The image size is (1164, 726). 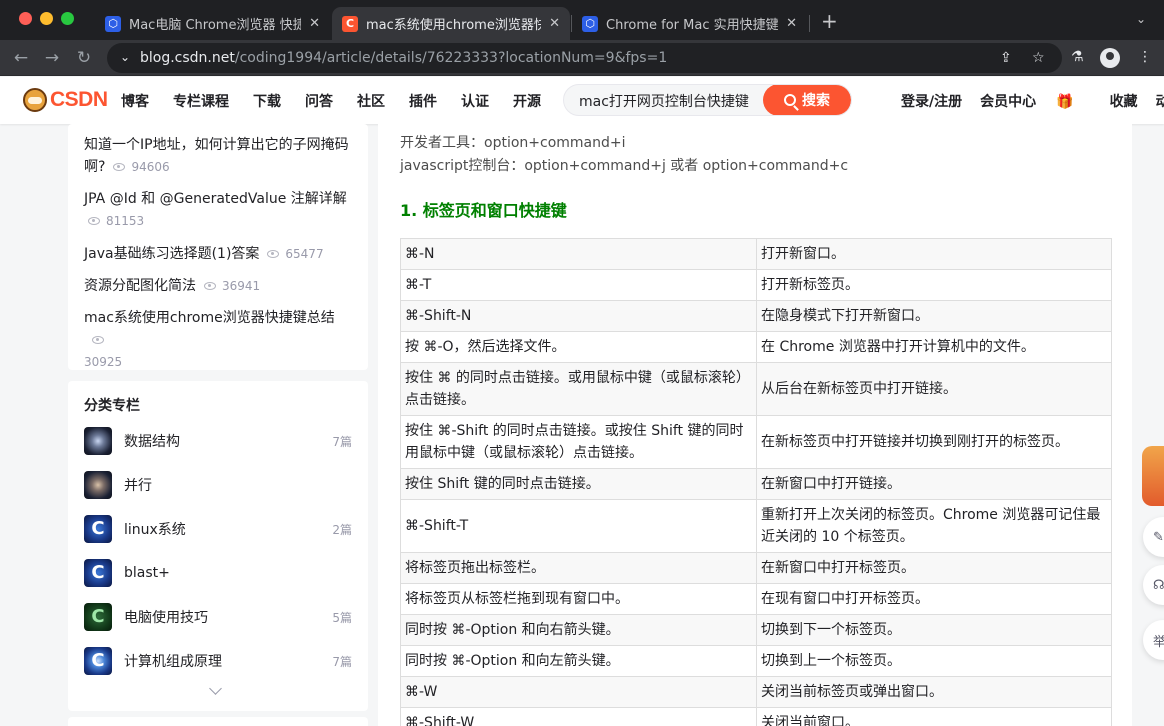 What do you see at coordinates (423, 101) in the screenshot?
I see `nav-item: 插件` at bounding box center [423, 101].